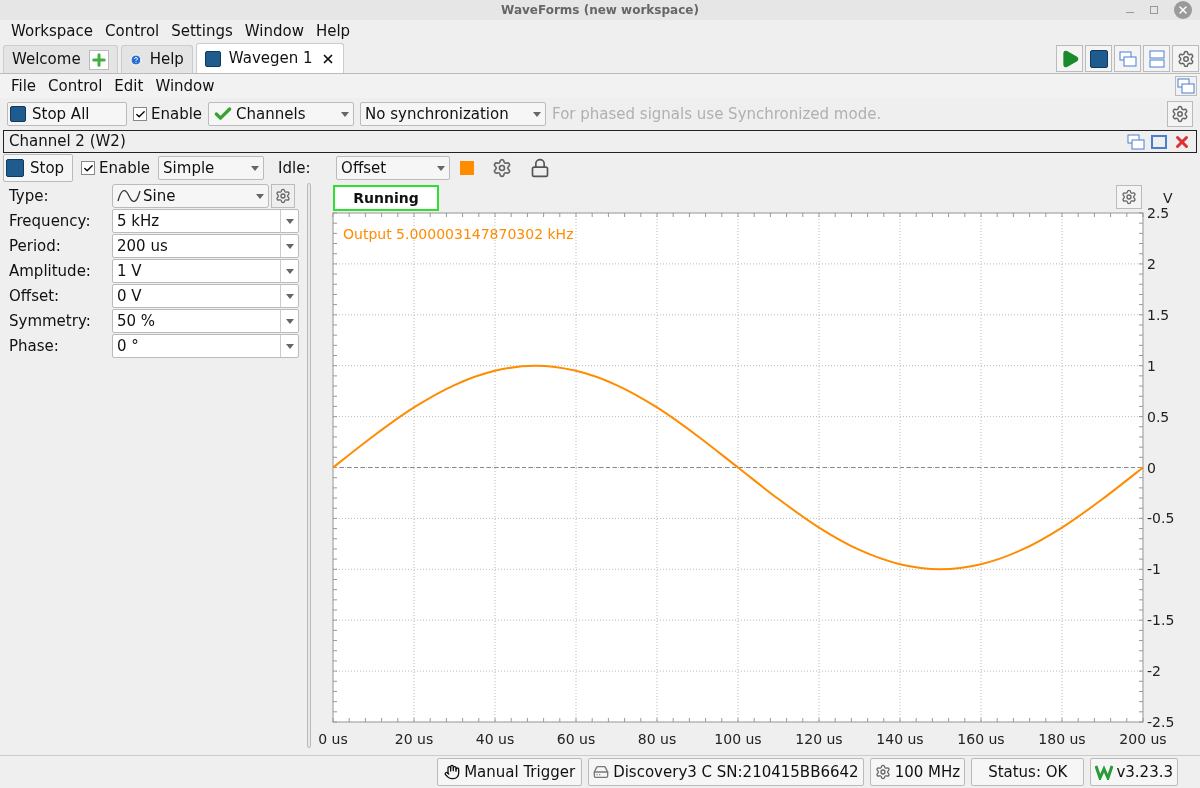 The width and height of the screenshot is (1200, 788). I want to click on tab: Welcome, so click(60, 59).